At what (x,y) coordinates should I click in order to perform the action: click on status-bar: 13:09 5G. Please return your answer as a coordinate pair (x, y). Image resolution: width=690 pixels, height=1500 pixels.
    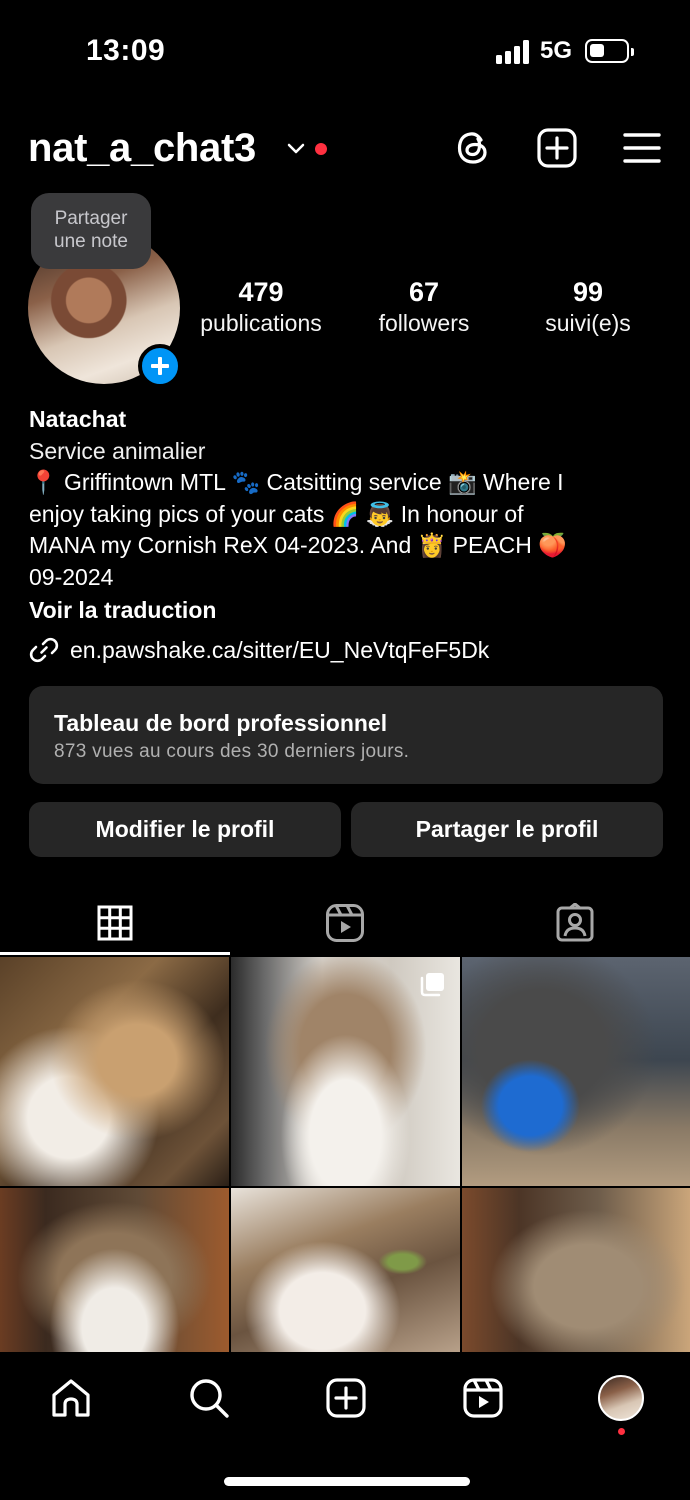
    Looking at the image, I should click on (345, 50).